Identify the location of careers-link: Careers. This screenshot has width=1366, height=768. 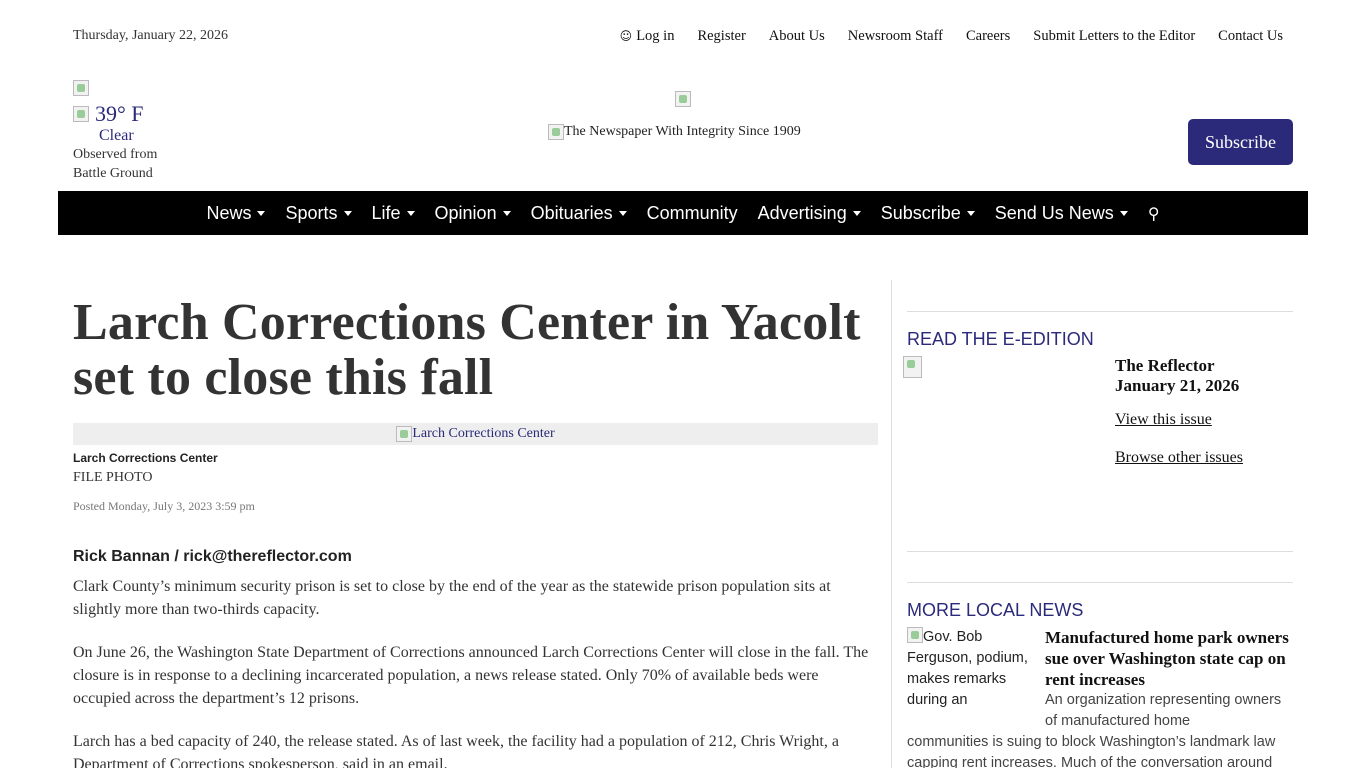
(988, 36).